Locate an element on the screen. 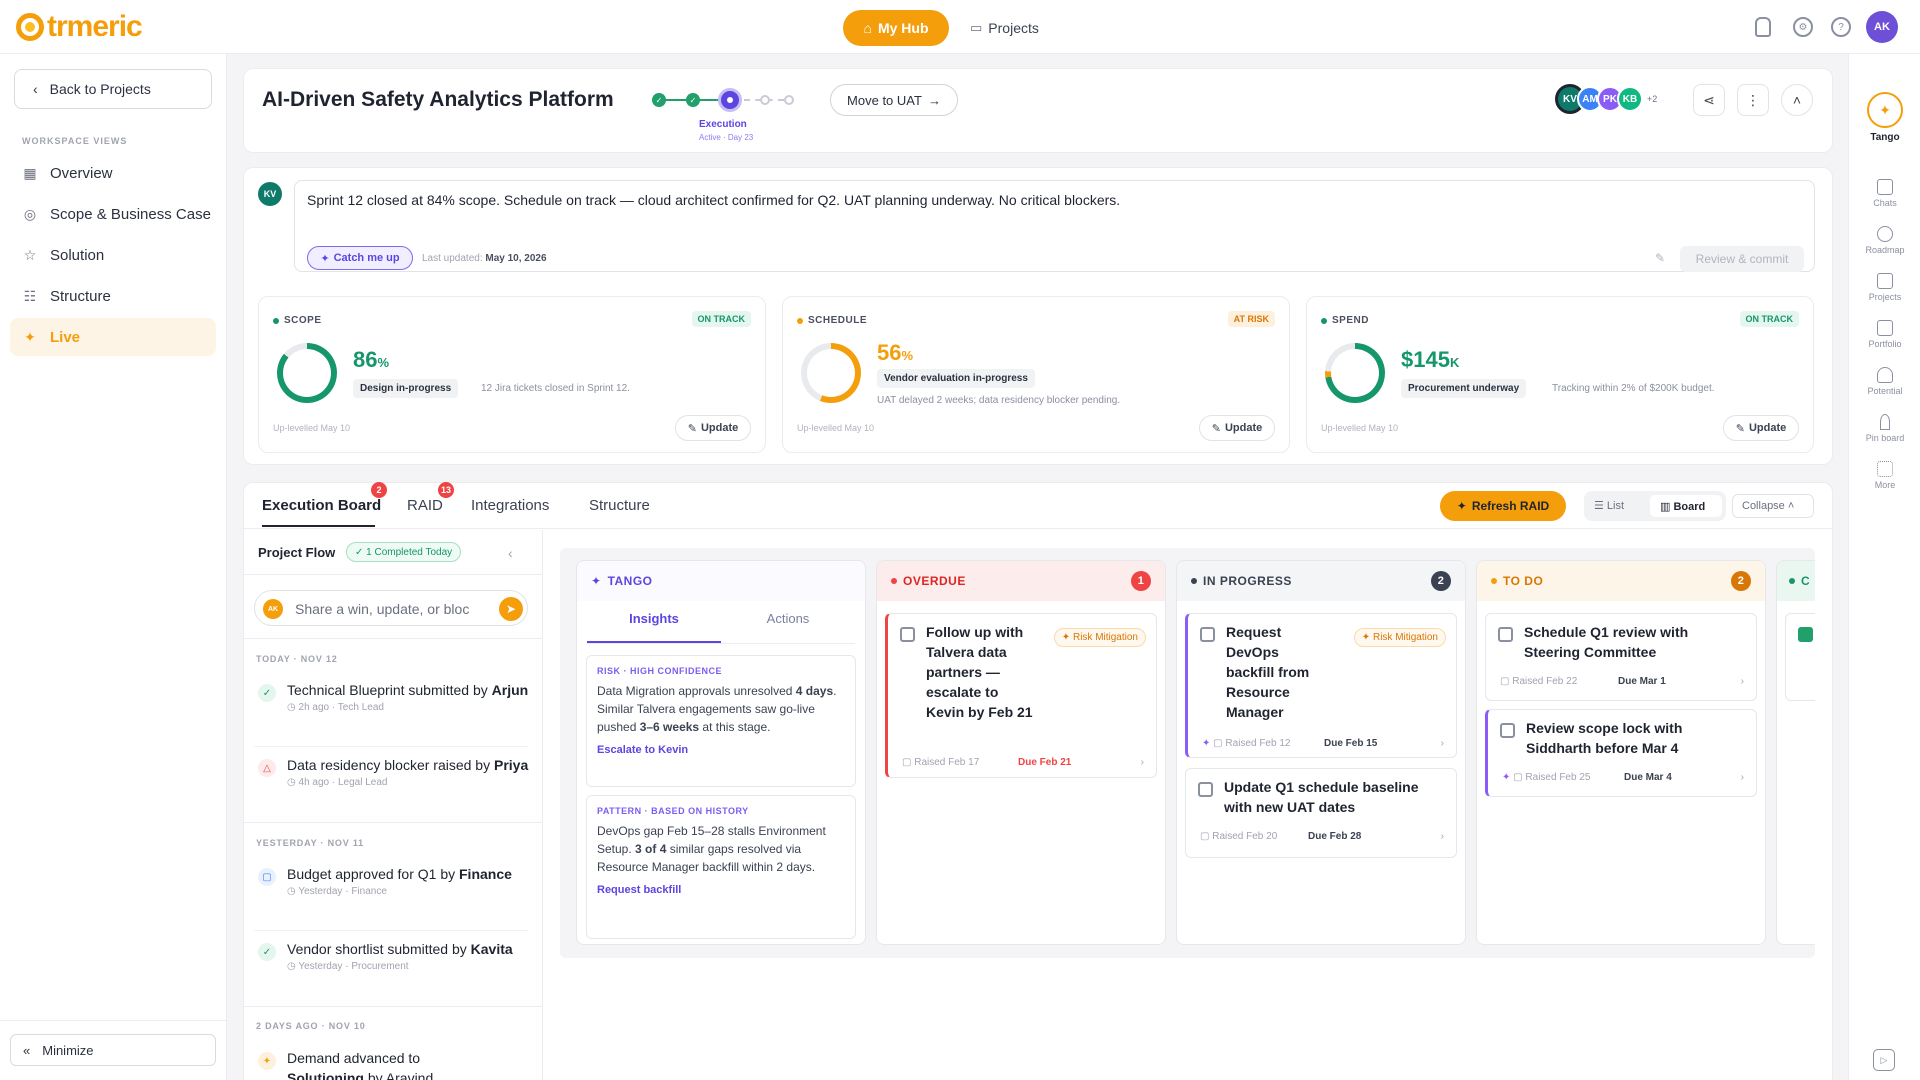 The image size is (1920, 1080). escalate-link: Escalate to Kevin is located at coordinates (721, 750).